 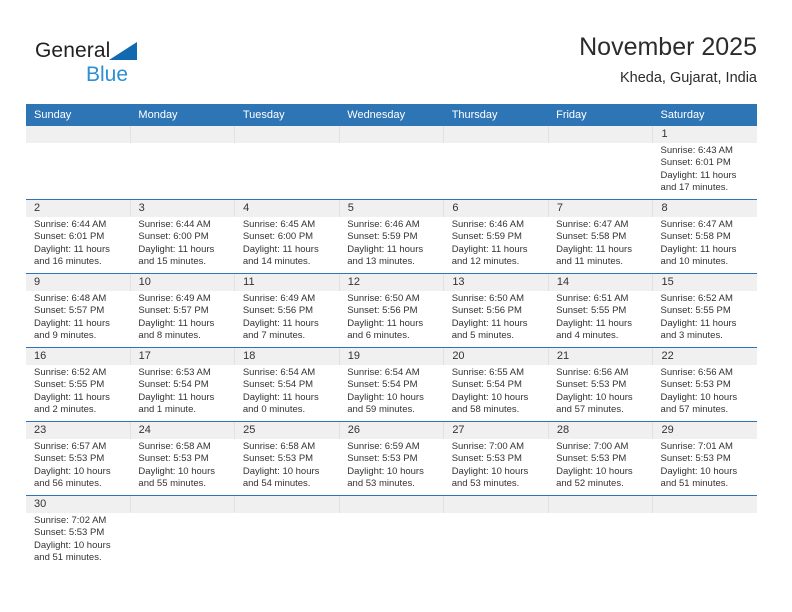 I want to click on daylight-text-line2: and 57 minutes., so click(x=694, y=409).